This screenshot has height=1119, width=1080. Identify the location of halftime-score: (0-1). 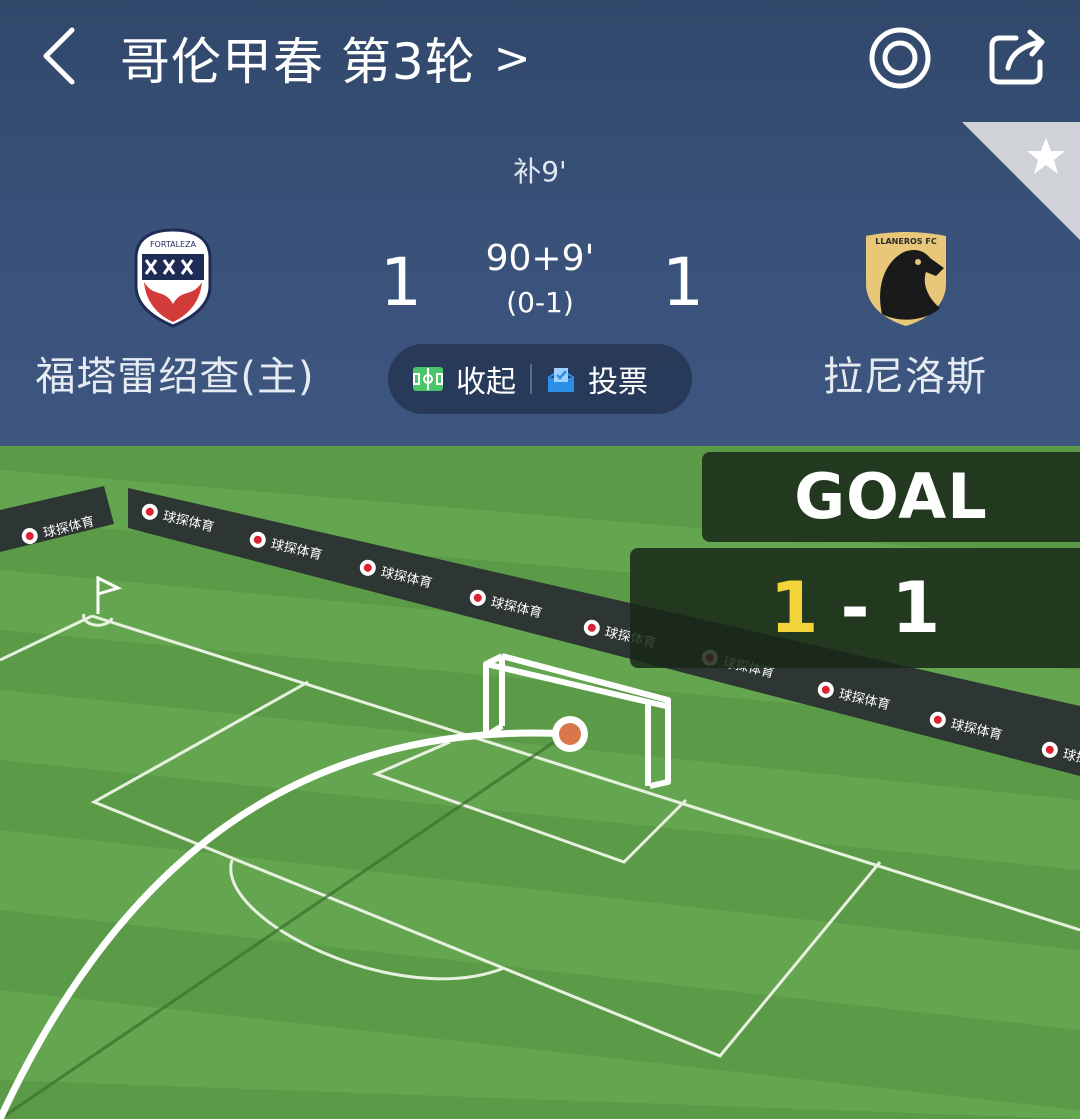
(540, 302).